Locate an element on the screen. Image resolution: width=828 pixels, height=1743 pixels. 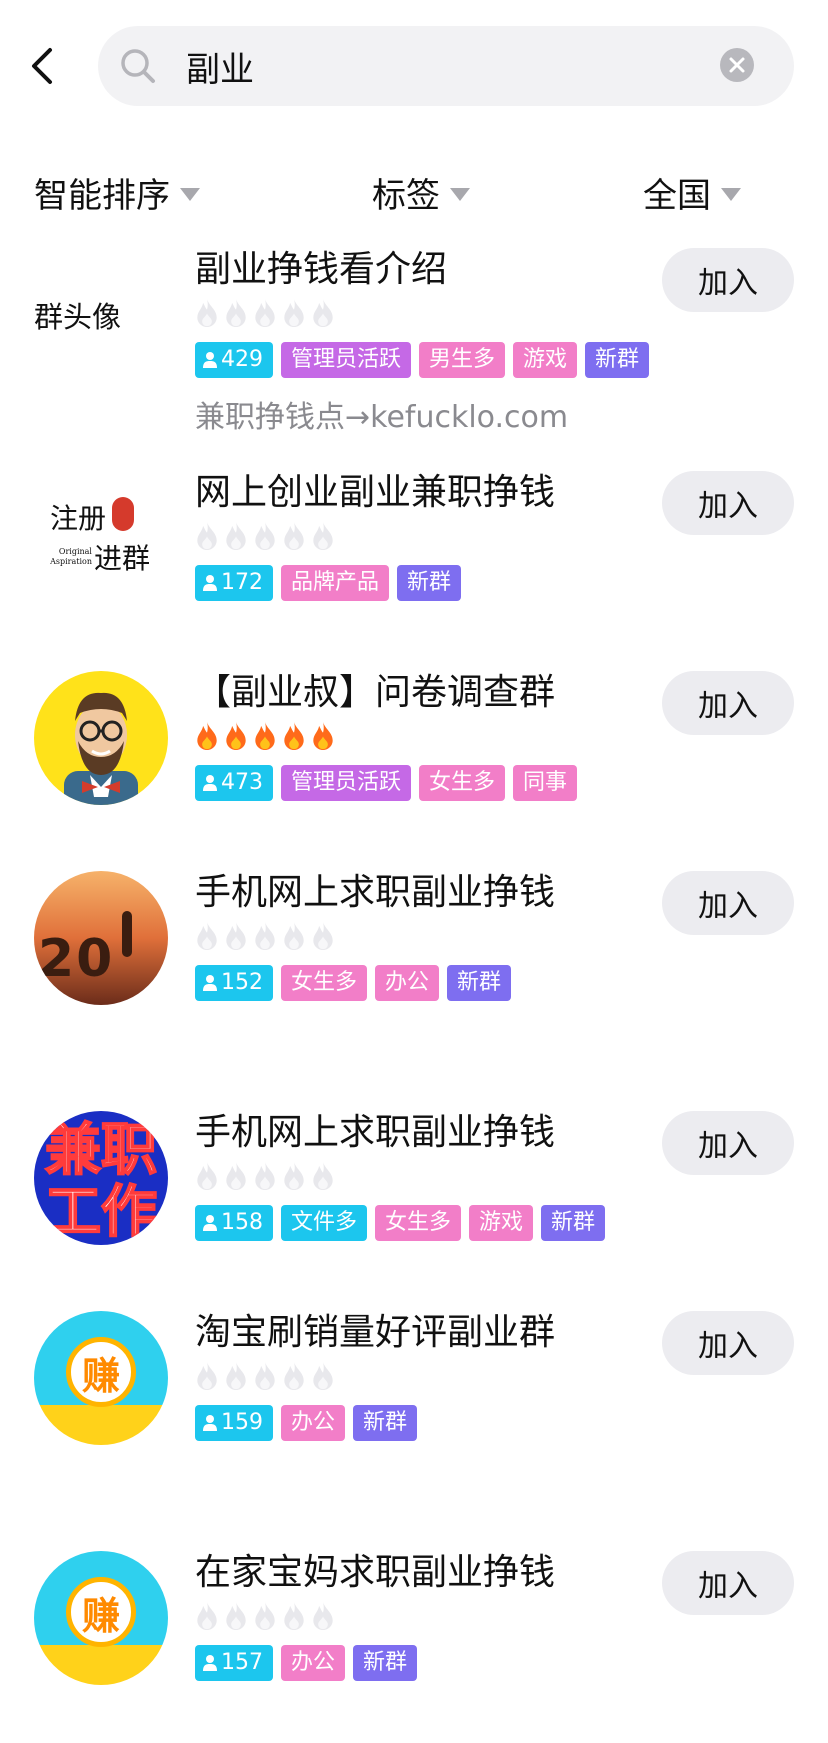
region-filter: 全国 is located at coordinates (692, 192).